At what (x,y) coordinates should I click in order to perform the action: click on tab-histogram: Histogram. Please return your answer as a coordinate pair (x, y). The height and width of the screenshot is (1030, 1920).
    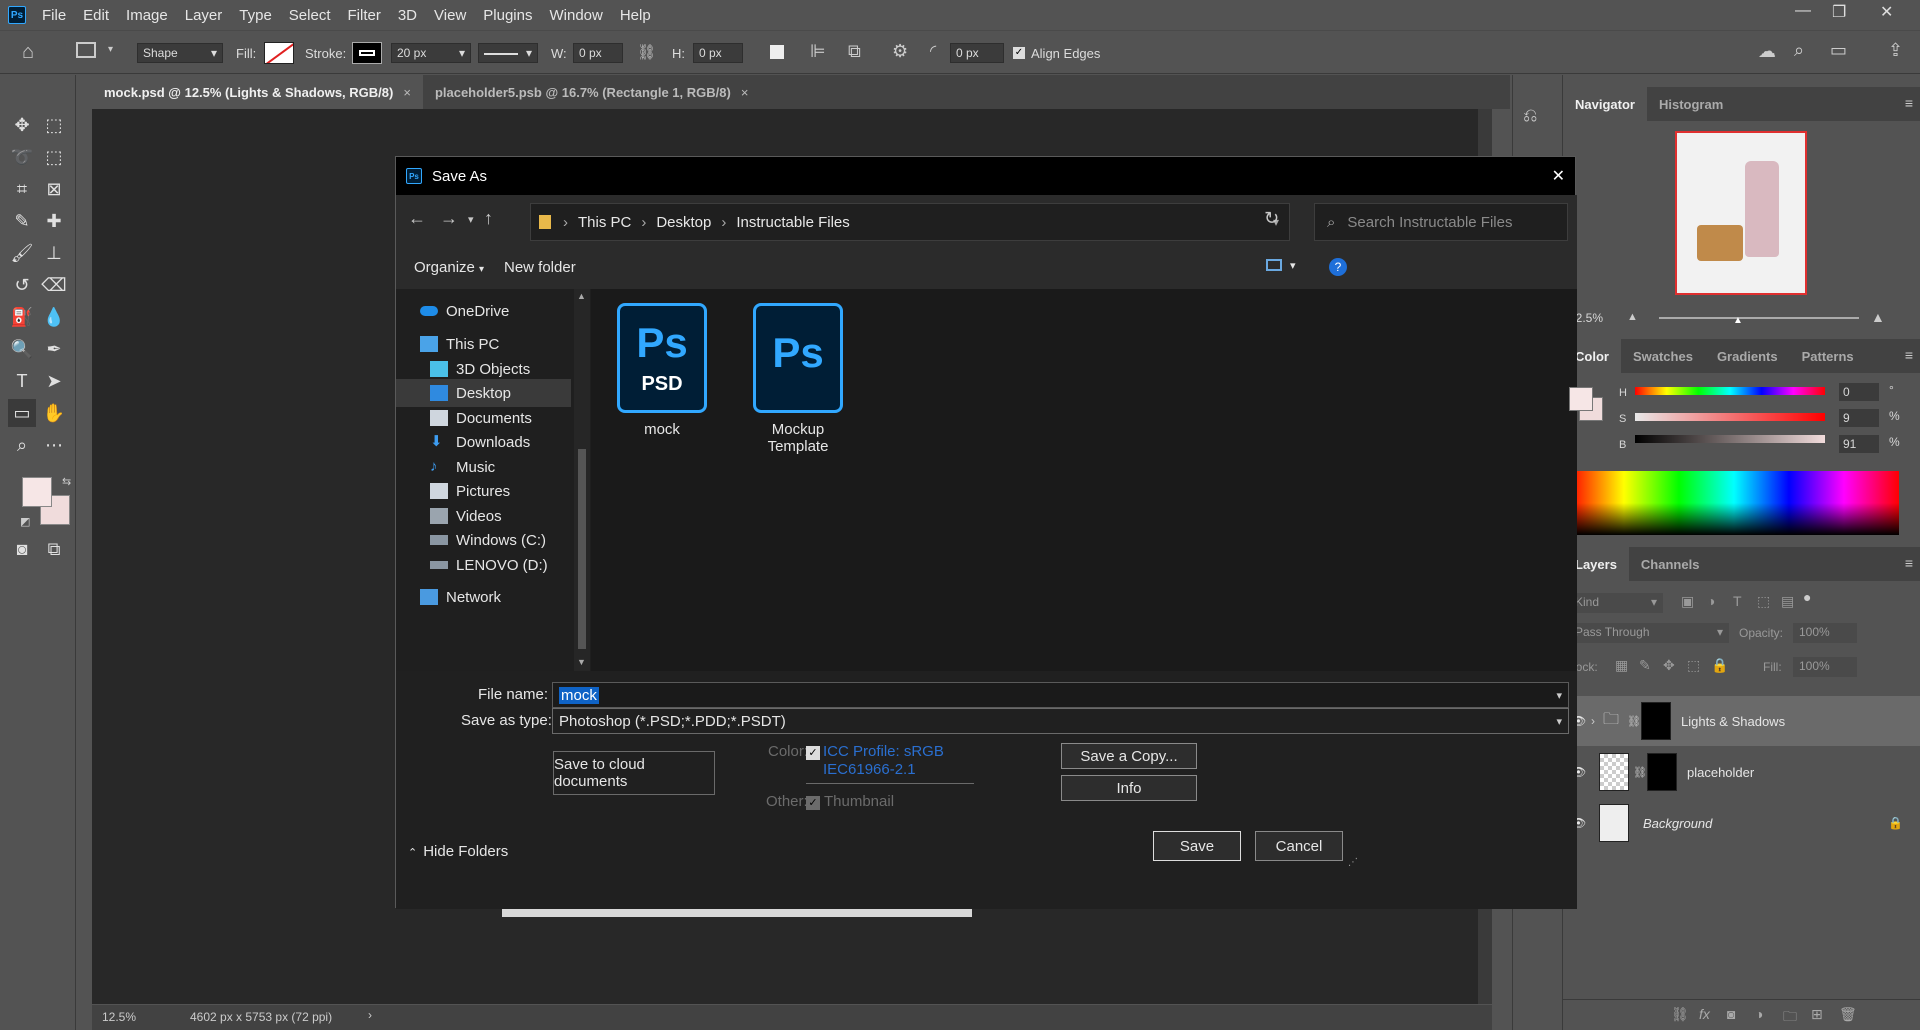
    Looking at the image, I should click on (1691, 104).